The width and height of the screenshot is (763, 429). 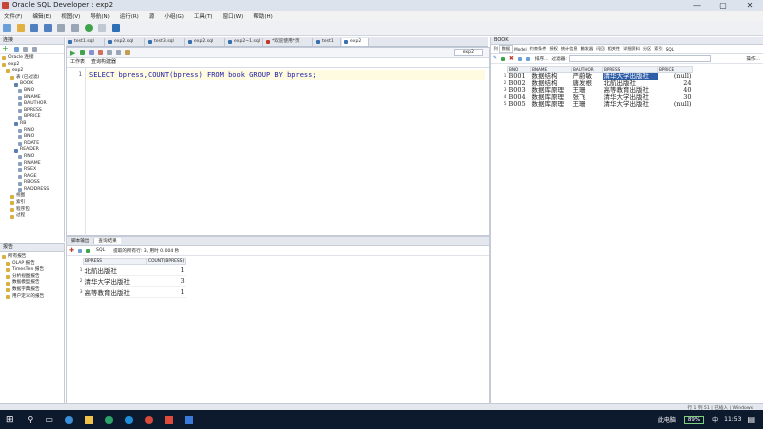 I want to click on tree-node: RSEX, so click(x=33, y=170).